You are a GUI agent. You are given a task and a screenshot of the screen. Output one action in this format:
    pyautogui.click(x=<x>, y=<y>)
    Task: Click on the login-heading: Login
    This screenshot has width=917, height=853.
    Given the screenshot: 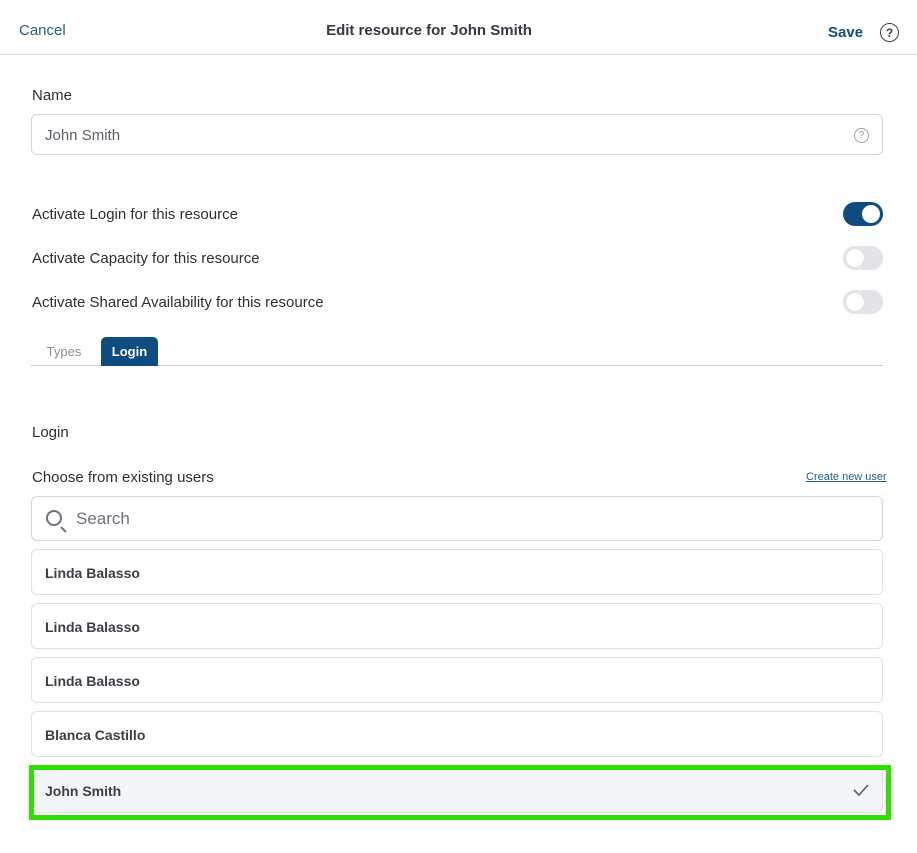 What is the action you would take?
    pyautogui.click(x=50, y=432)
    